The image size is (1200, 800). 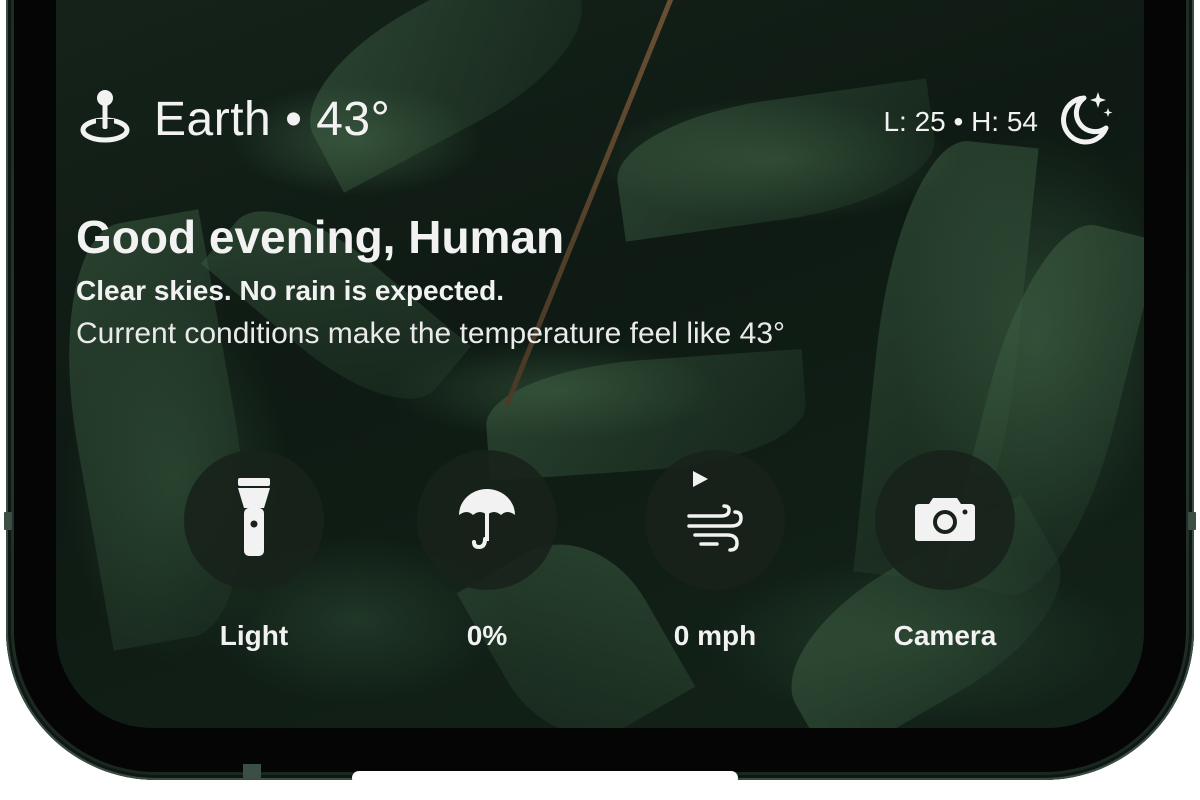 I want to click on wind-direction-icon, so click(x=700, y=481).